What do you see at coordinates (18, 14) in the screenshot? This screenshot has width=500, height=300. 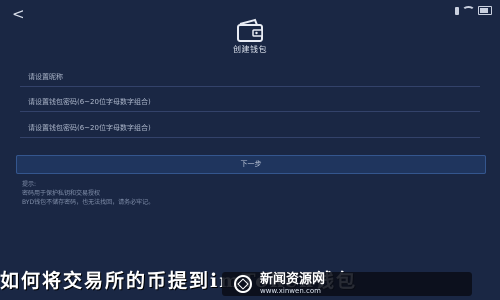 I see `back-arrow-icon: <` at bounding box center [18, 14].